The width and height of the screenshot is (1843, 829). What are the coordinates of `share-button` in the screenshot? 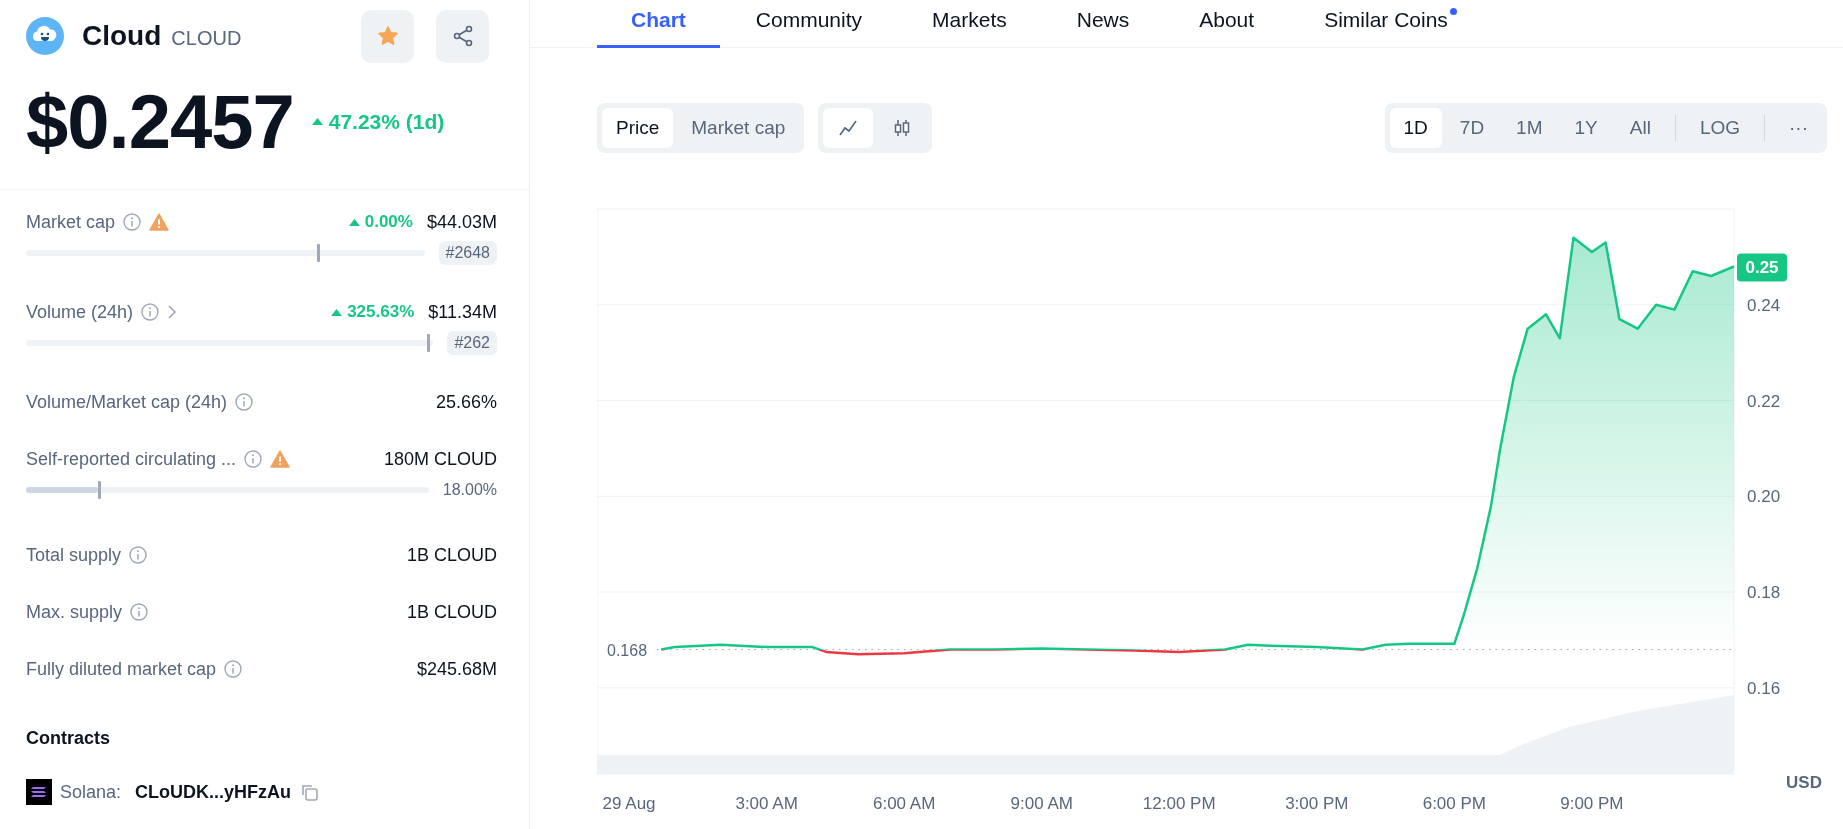 It's located at (462, 36).